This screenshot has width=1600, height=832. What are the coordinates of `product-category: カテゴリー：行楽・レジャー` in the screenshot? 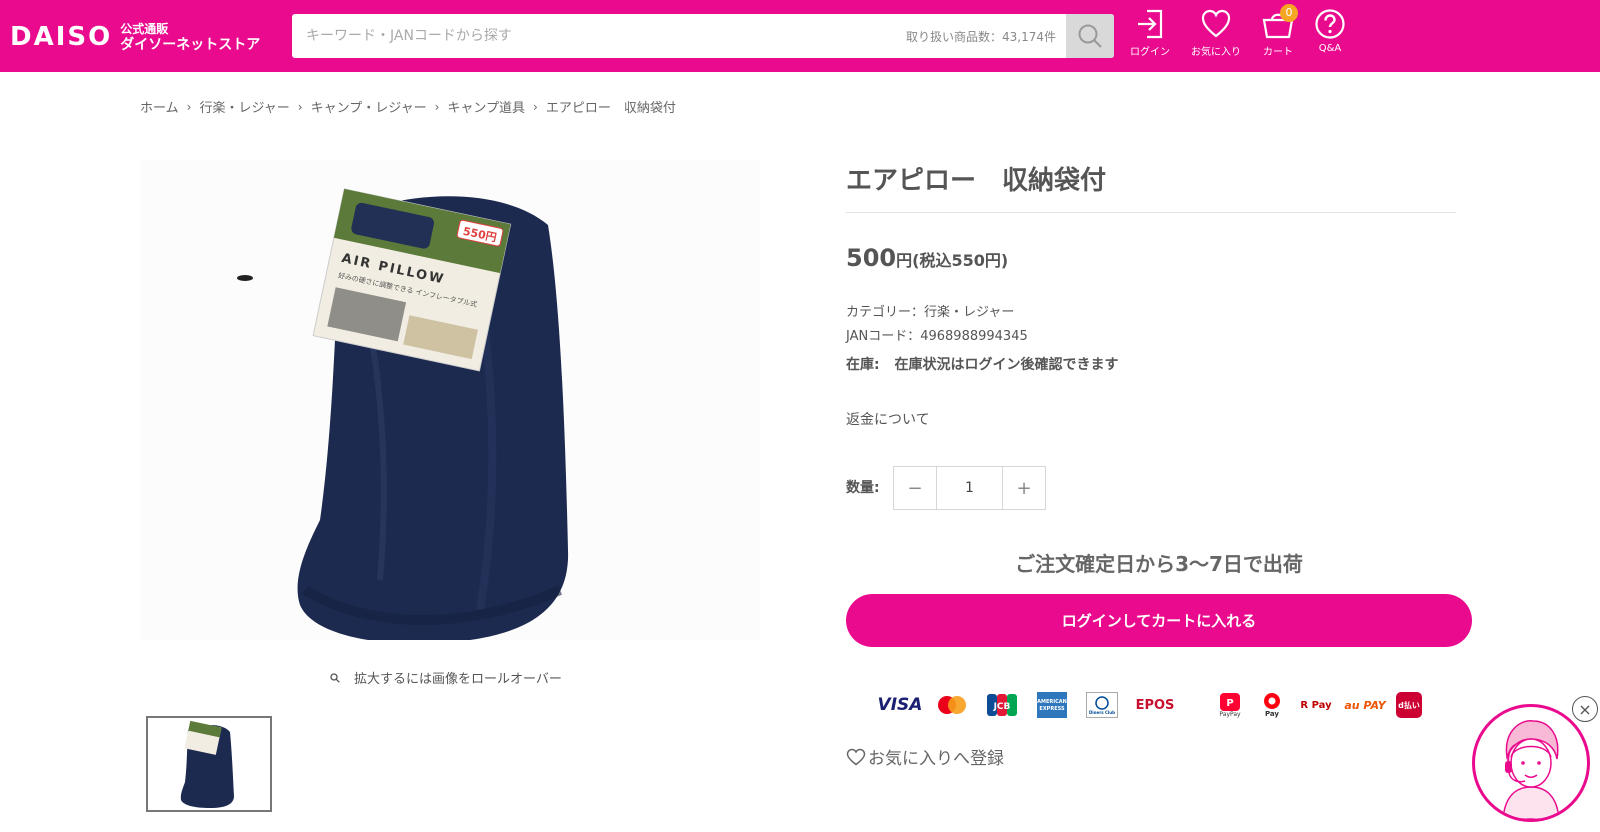 It's located at (930, 312).